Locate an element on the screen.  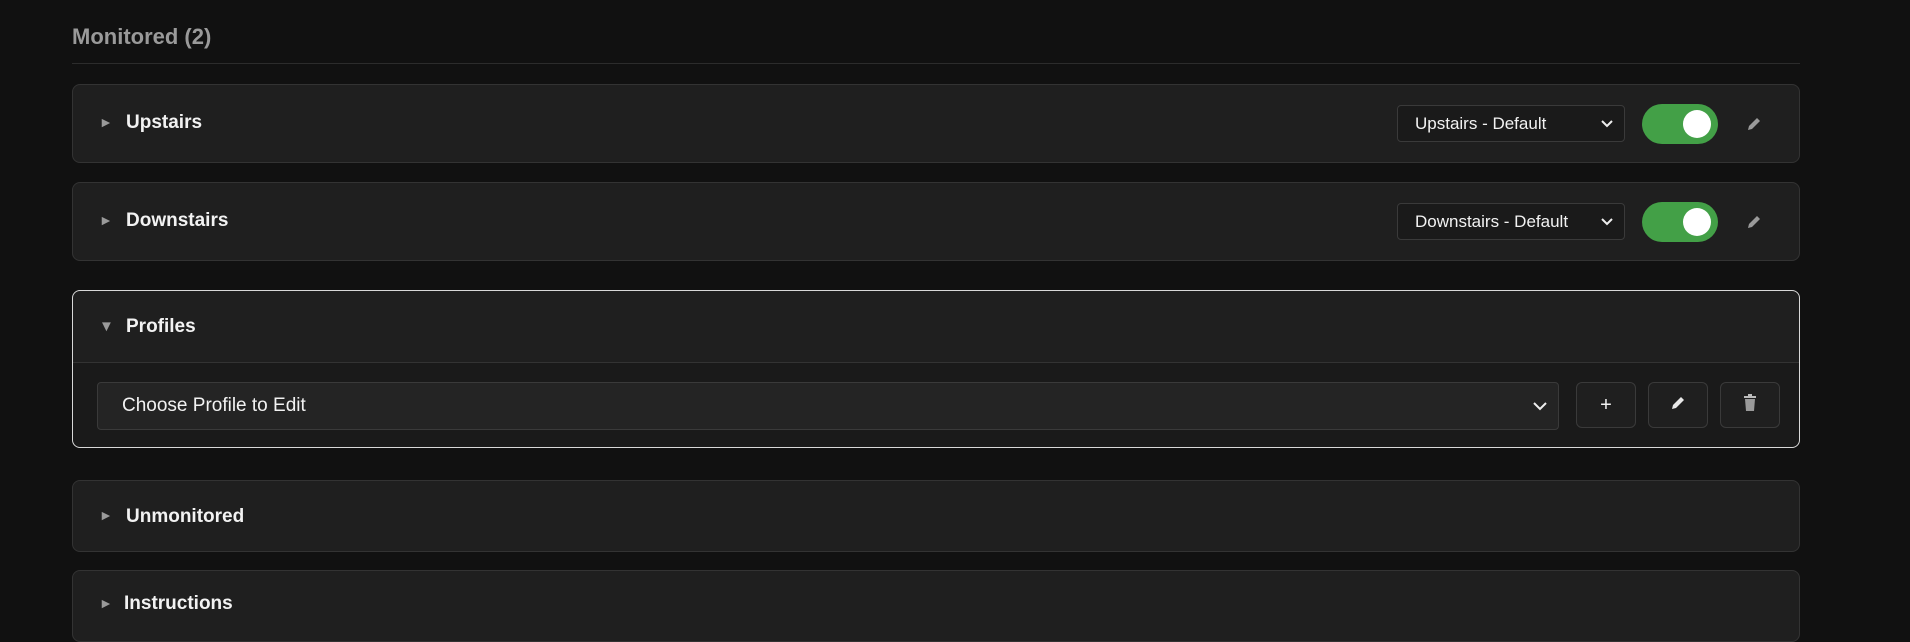
plus-icon: + is located at coordinates (1606, 404).